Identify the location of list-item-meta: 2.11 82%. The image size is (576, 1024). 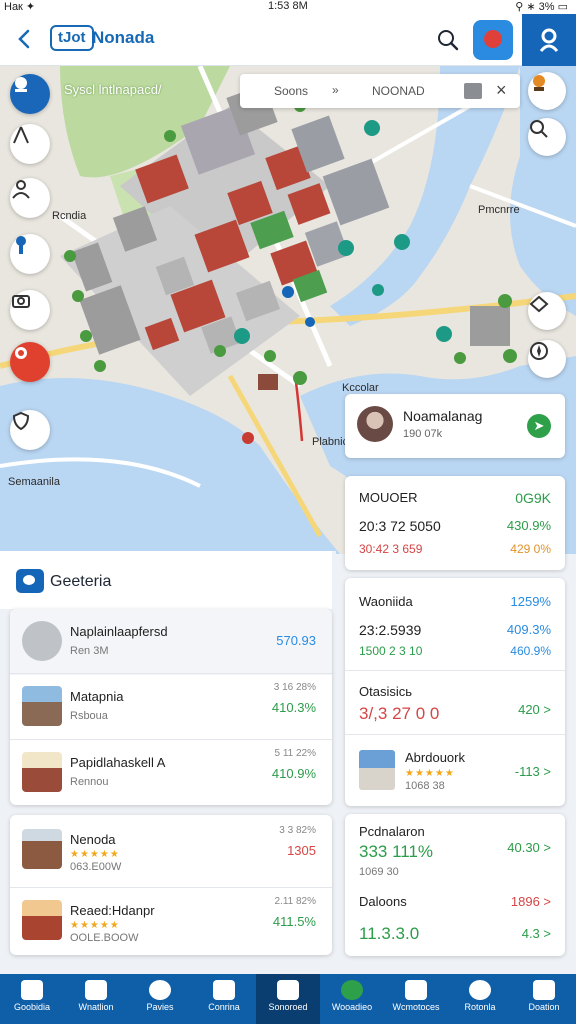
(295, 901).